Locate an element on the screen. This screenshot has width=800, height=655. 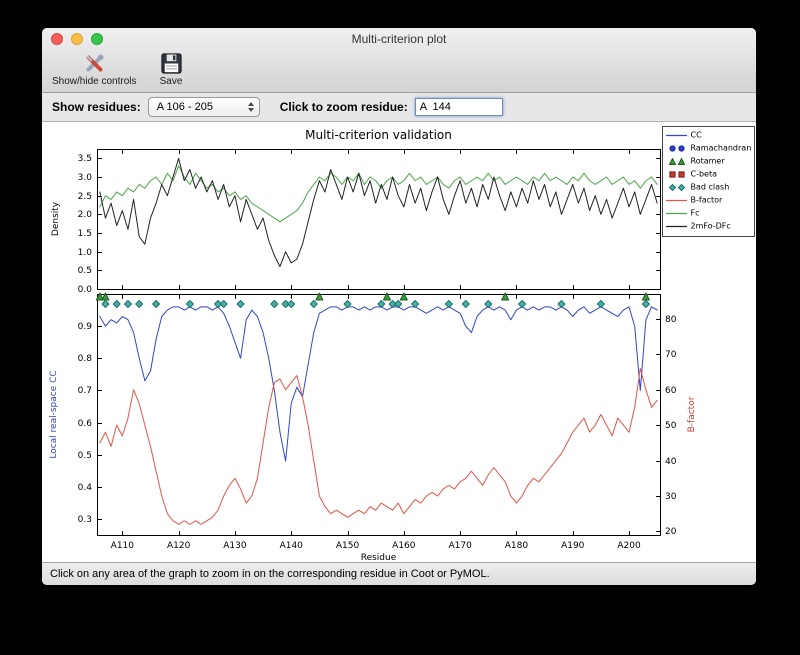
titlebar: Multi-criterion plot is located at coordinates (399, 39).